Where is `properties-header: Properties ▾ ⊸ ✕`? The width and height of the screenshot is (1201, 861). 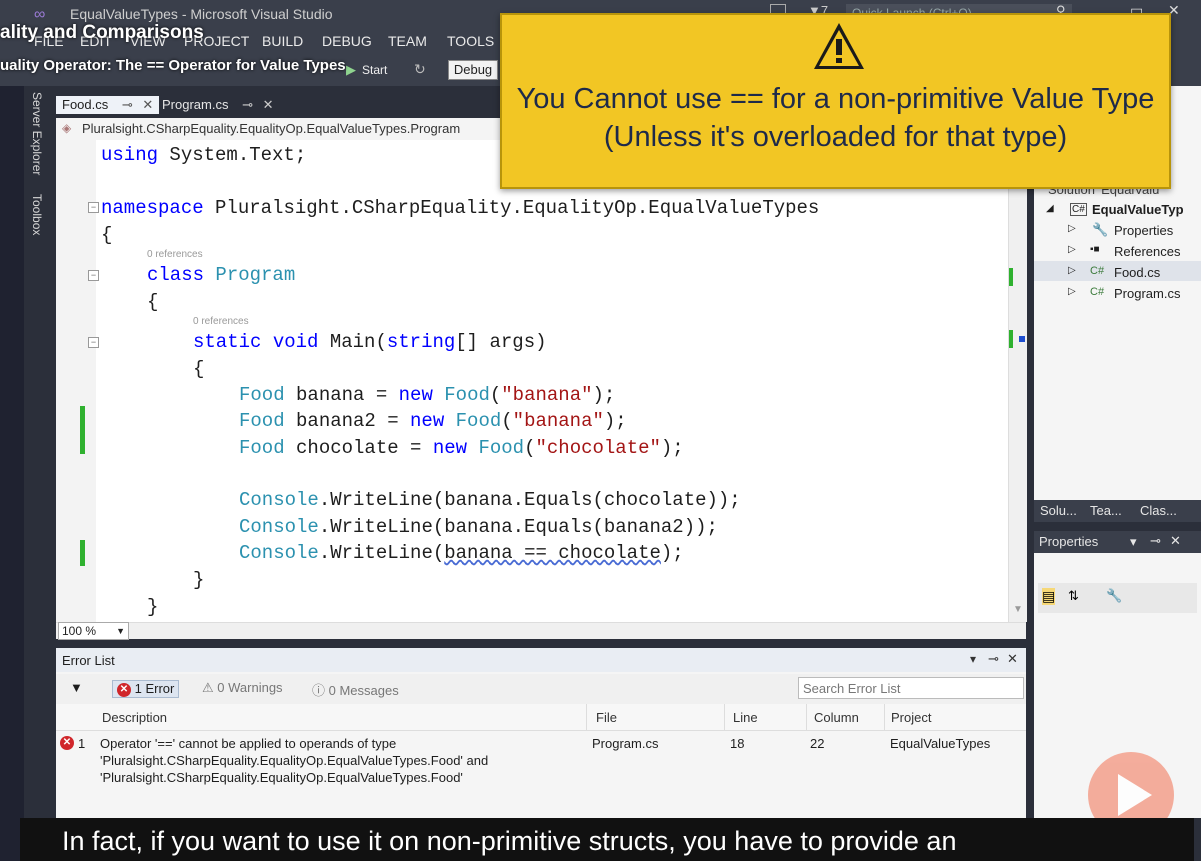
properties-header: Properties ▾ ⊸ ✕ is located at coordinates (1117, 542).